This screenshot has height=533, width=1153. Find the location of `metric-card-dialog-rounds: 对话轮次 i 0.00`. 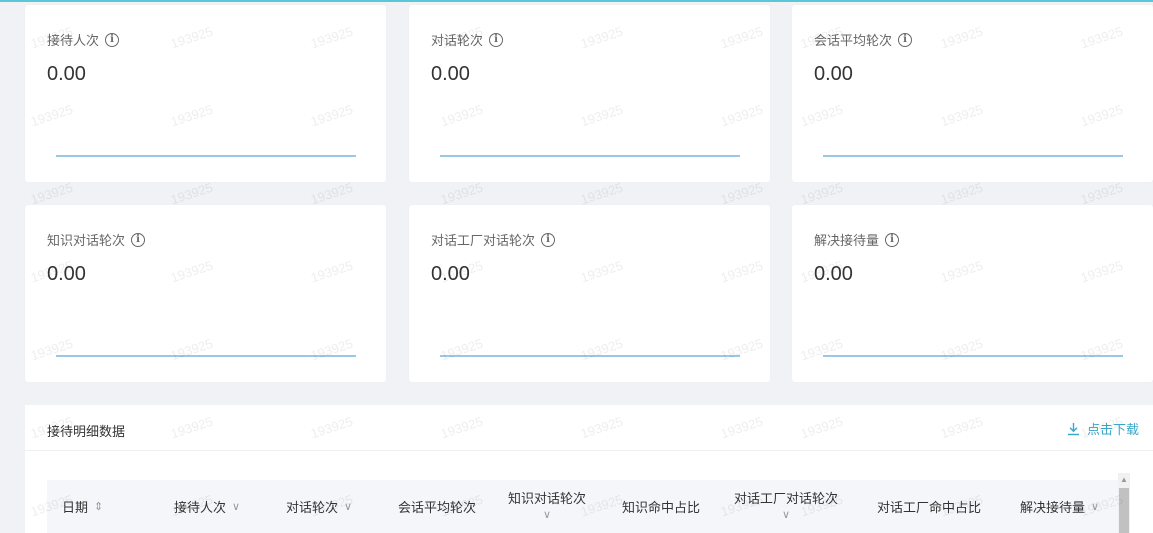

metric-card-dialog-rounds: 对话轮次 i 0.00 is located at coordinates (589, 93).